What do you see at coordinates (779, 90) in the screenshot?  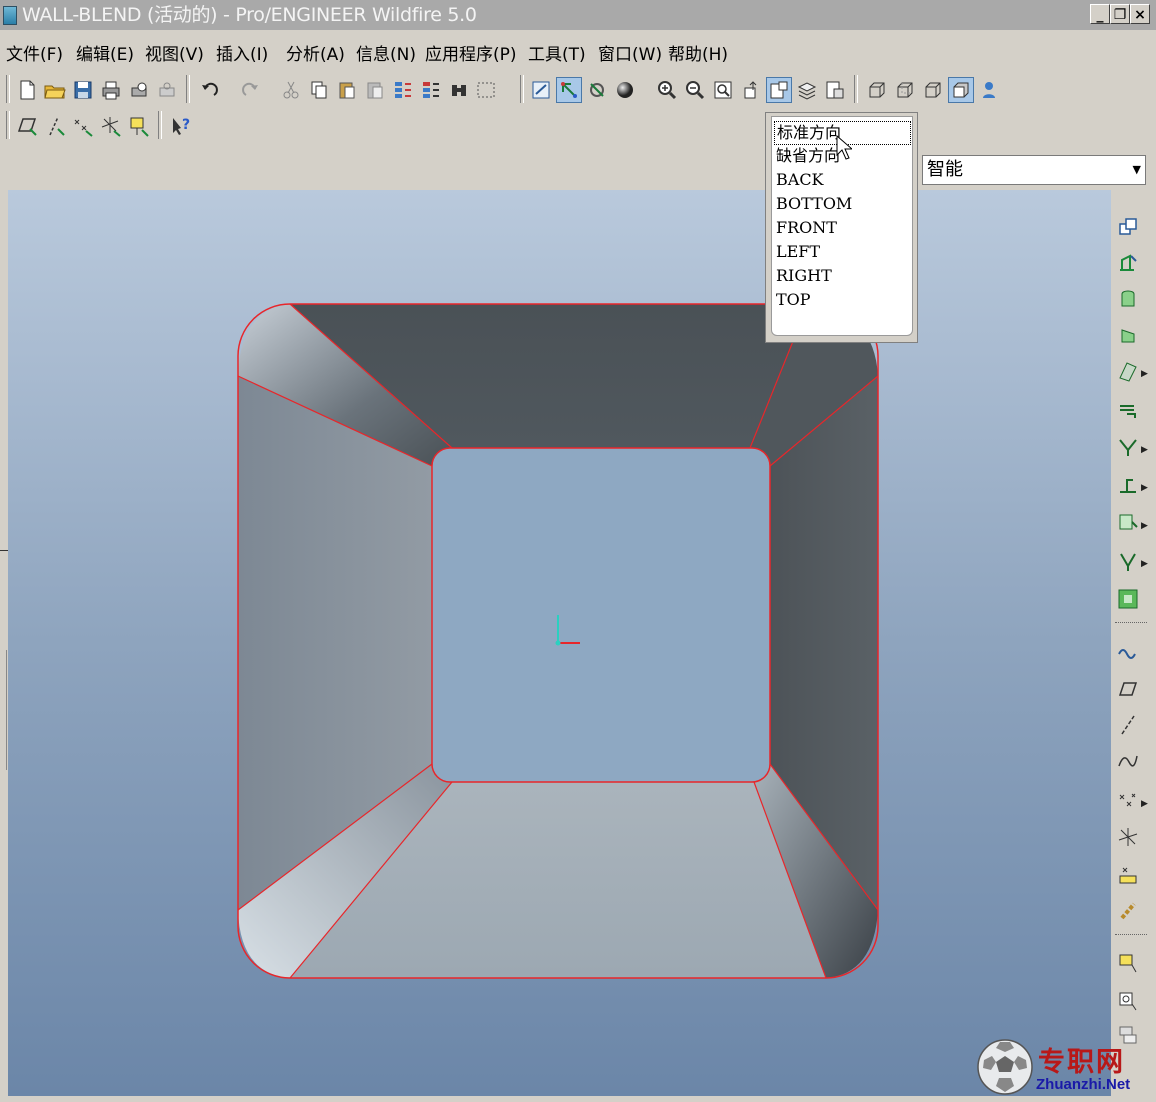 I see `saved-views-icon` at bounding box center [779, 90].